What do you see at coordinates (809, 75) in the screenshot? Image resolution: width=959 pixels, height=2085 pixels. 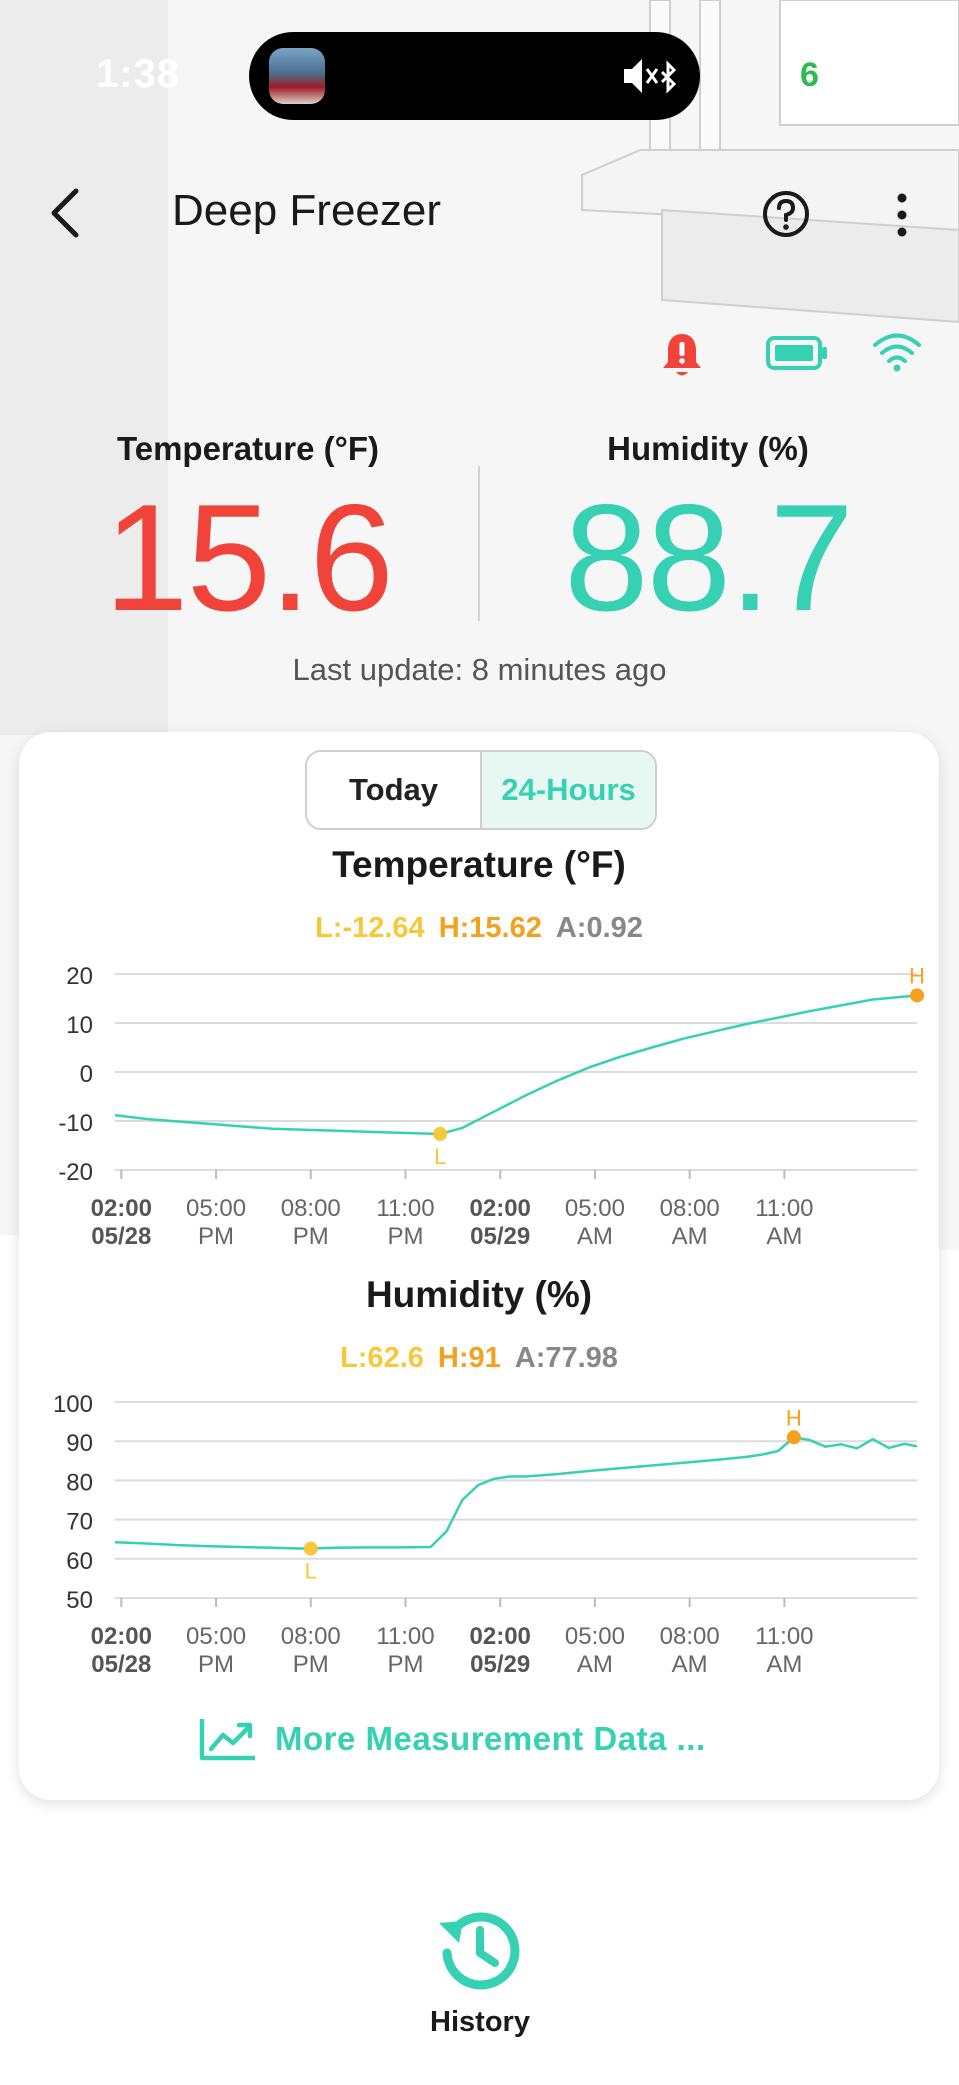 I see `status-indicator-icon: 6` at bounding box center [809, 75].